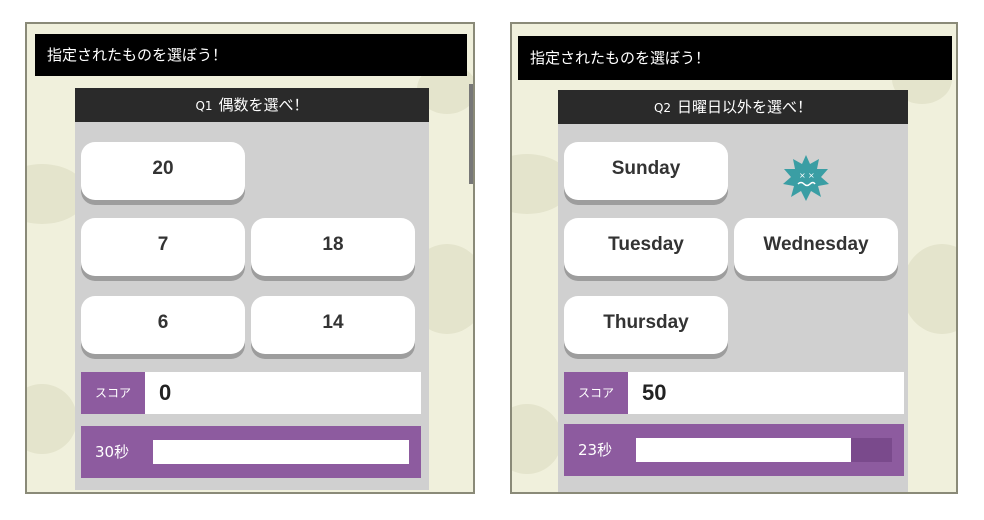 The width and height of the screenshot is (984, 520). Describe the element at coordinates (333, 325) in the screenshot. I see `answer-button: 14` at that location.